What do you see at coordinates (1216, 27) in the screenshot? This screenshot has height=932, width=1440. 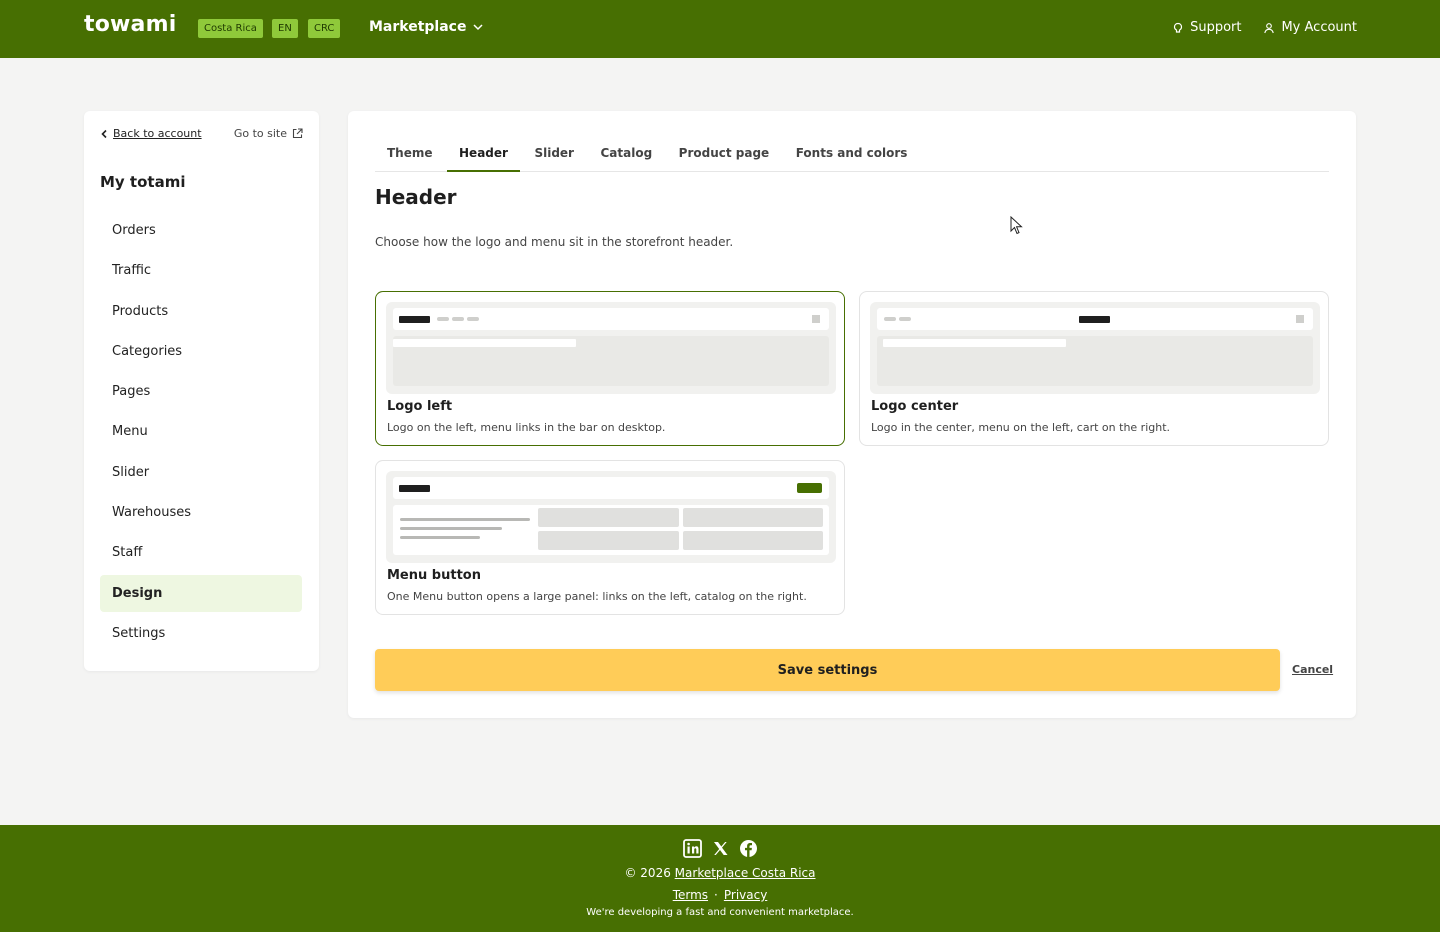 I see `support-label: Support` at bounding box center [1216, 27].